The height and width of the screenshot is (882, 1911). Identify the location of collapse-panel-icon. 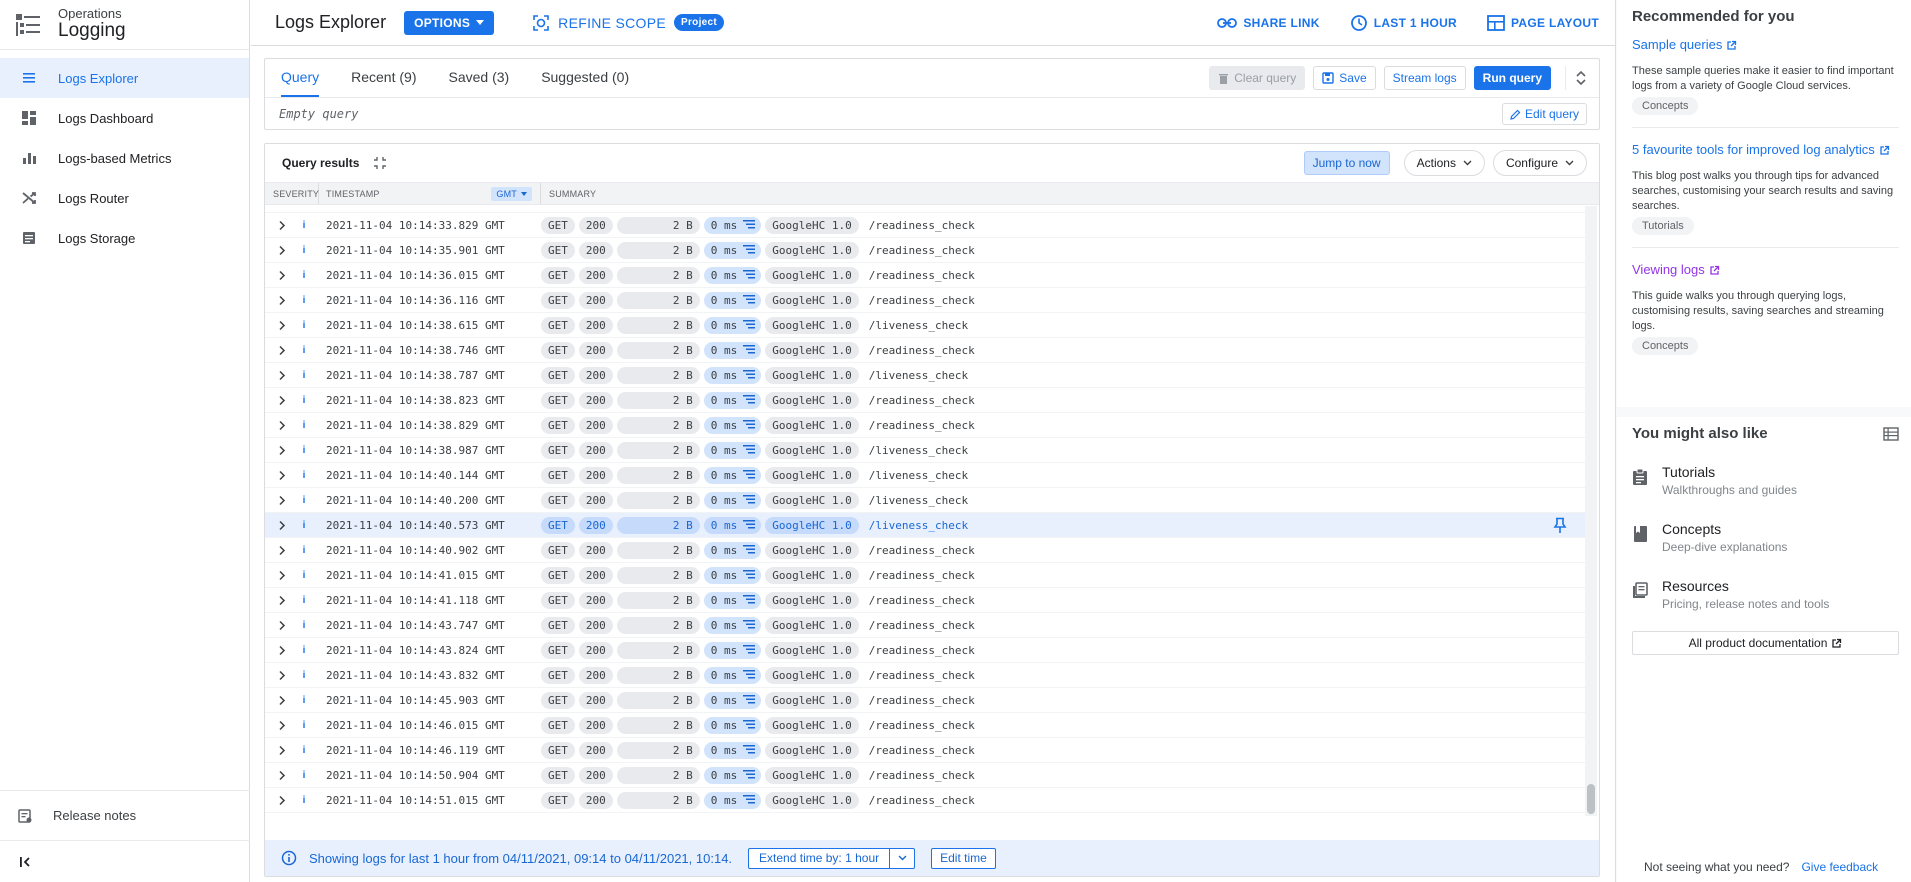
(380, 163).